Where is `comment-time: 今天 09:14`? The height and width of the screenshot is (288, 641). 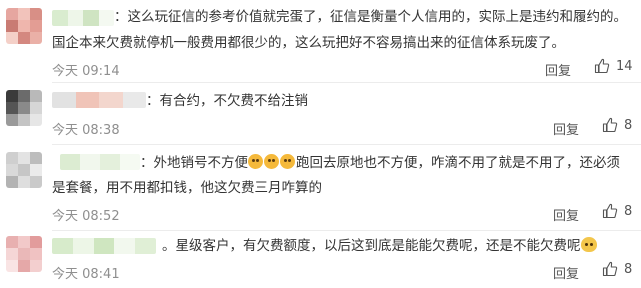
comment-time: 今天 09:14 is located at coordinates (86, 71).